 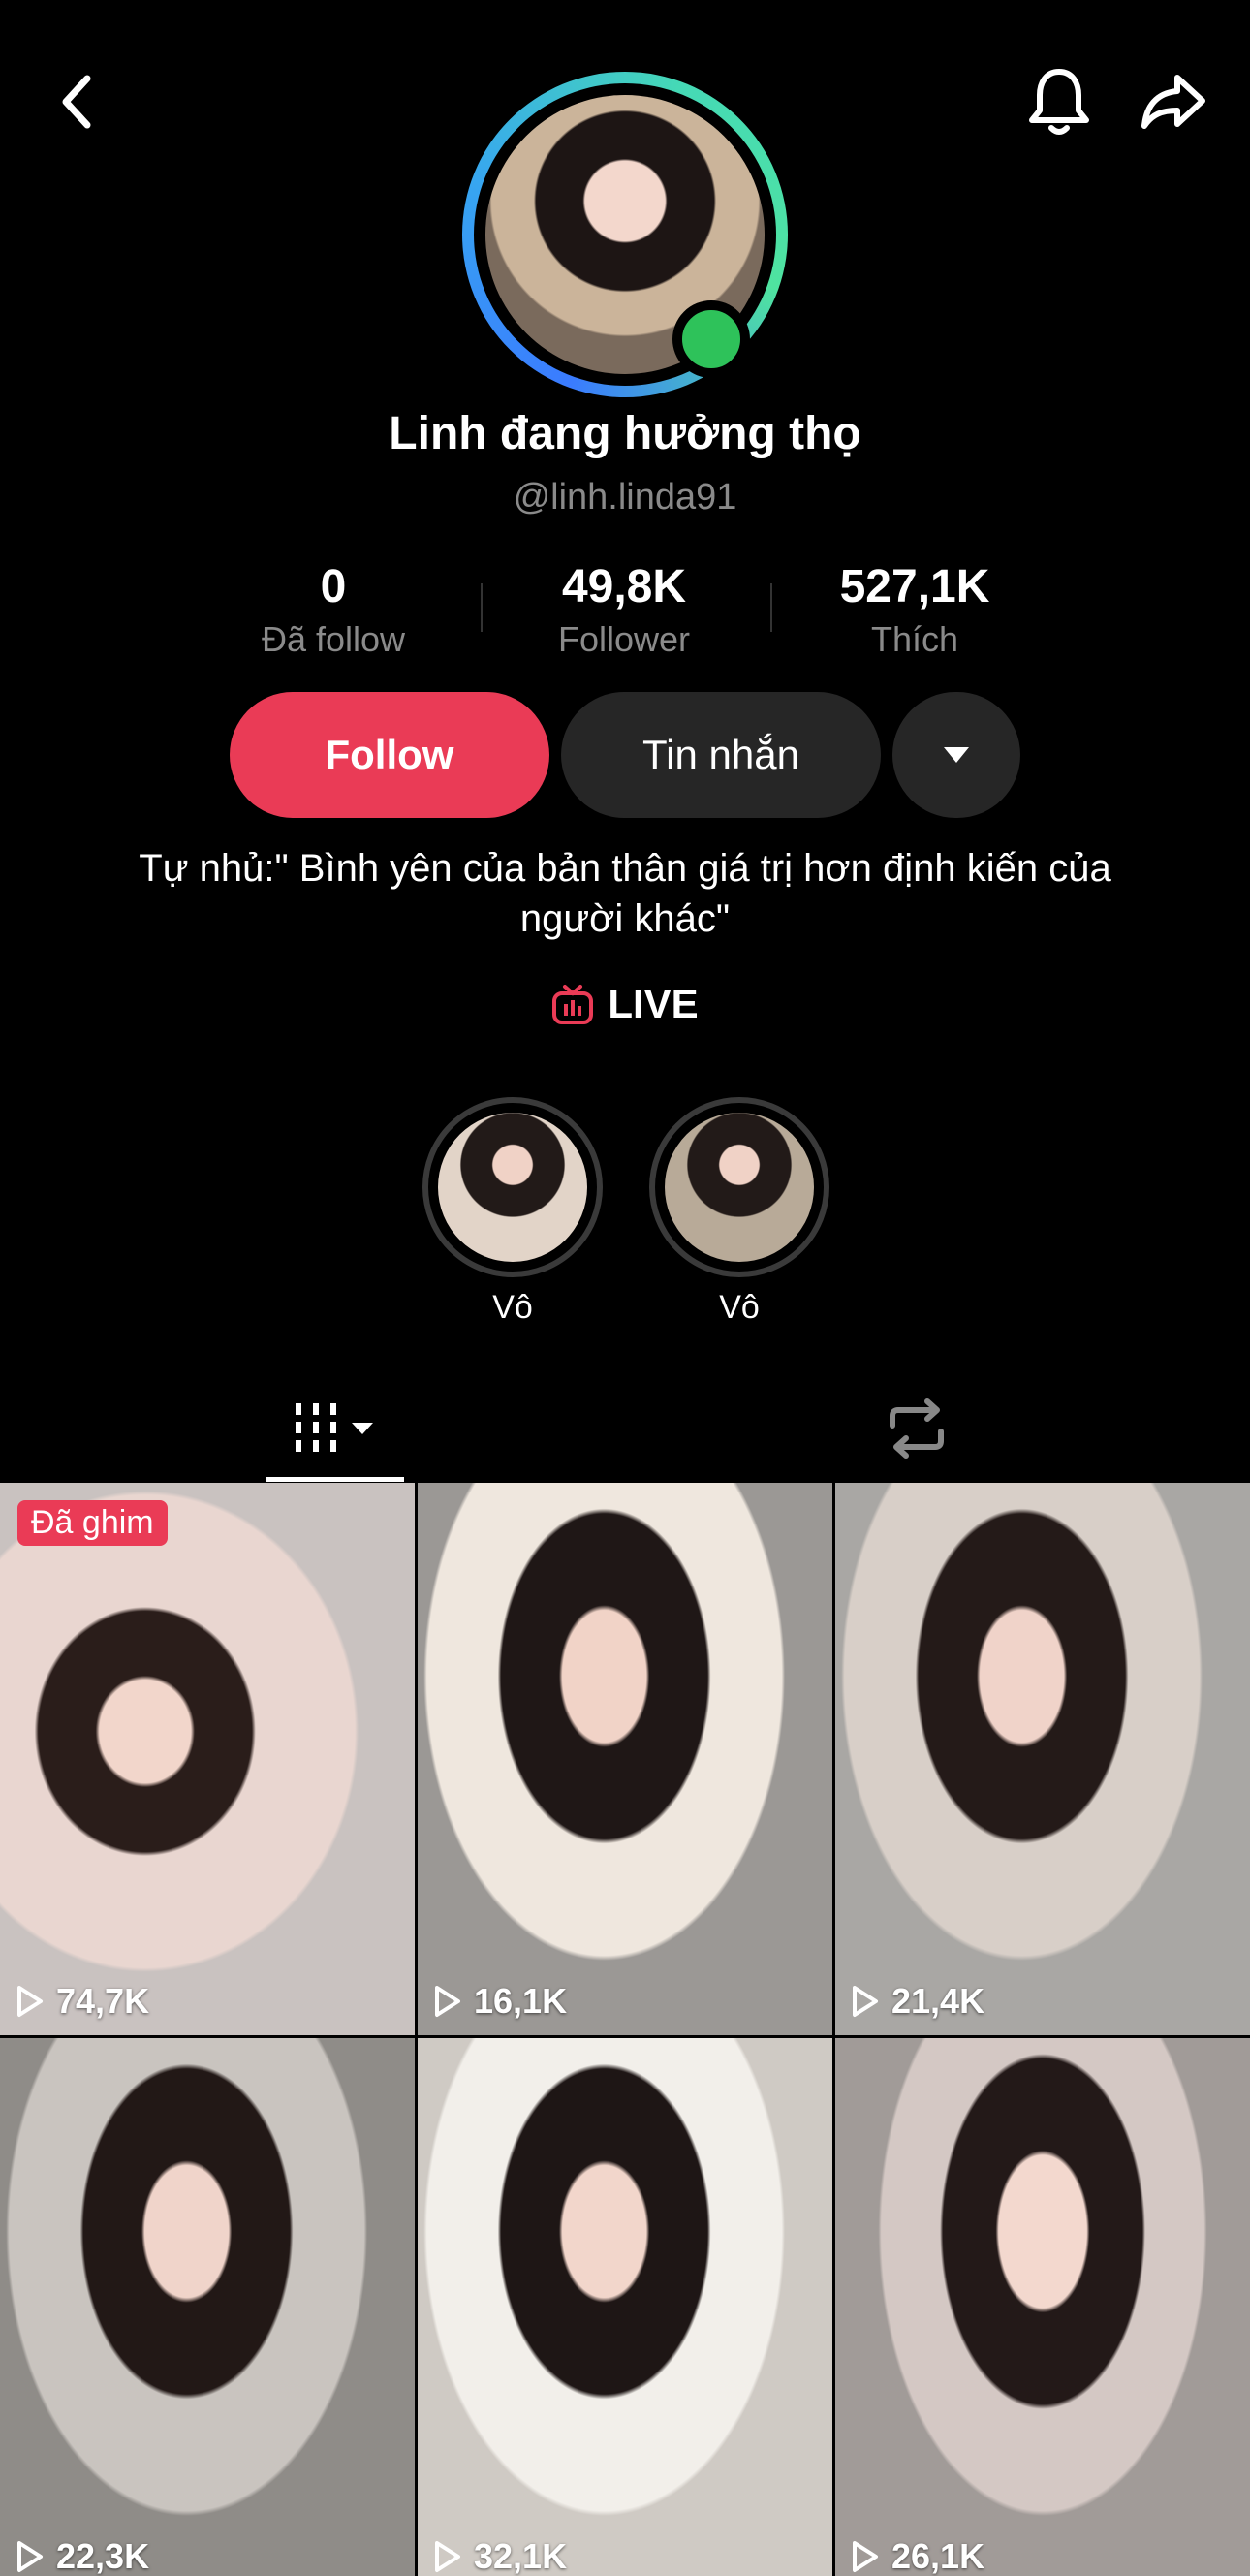 I want to click on video-thumbnail: 26,1K, so click(x=1042, y=2307).